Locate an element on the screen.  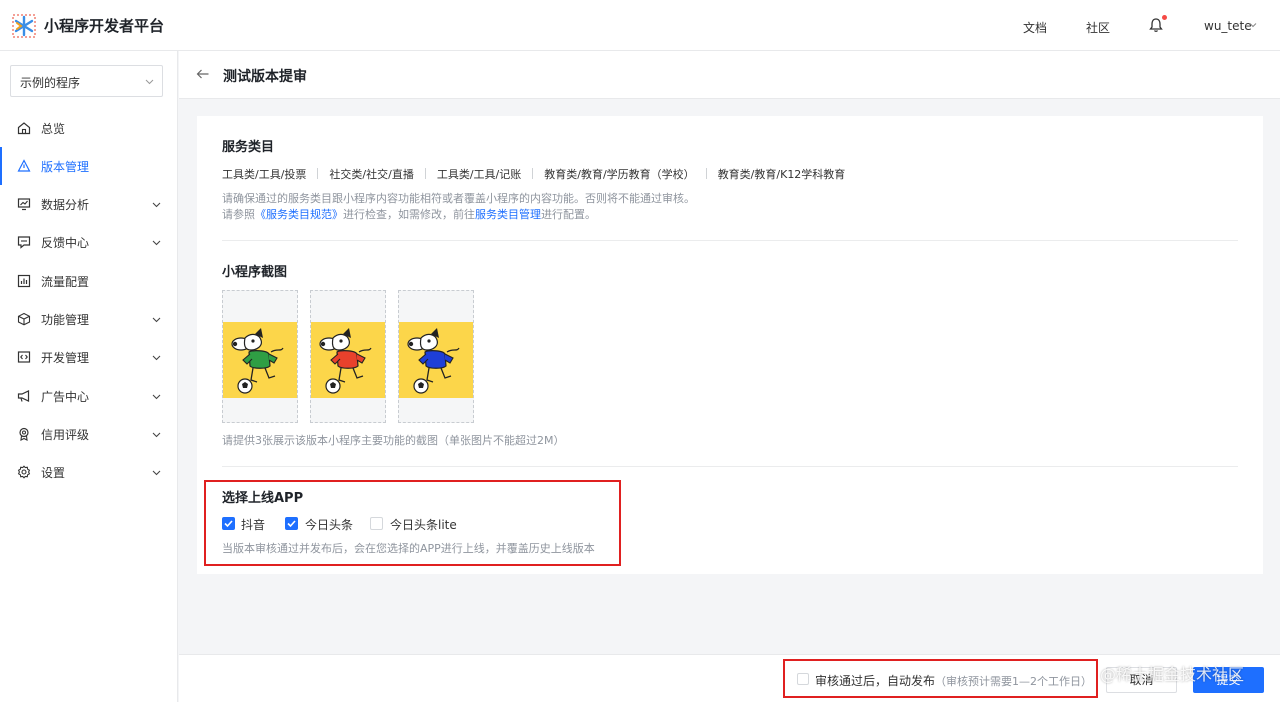
sidebar-item-version: 版本管理 is located at coordinates (88, 166).